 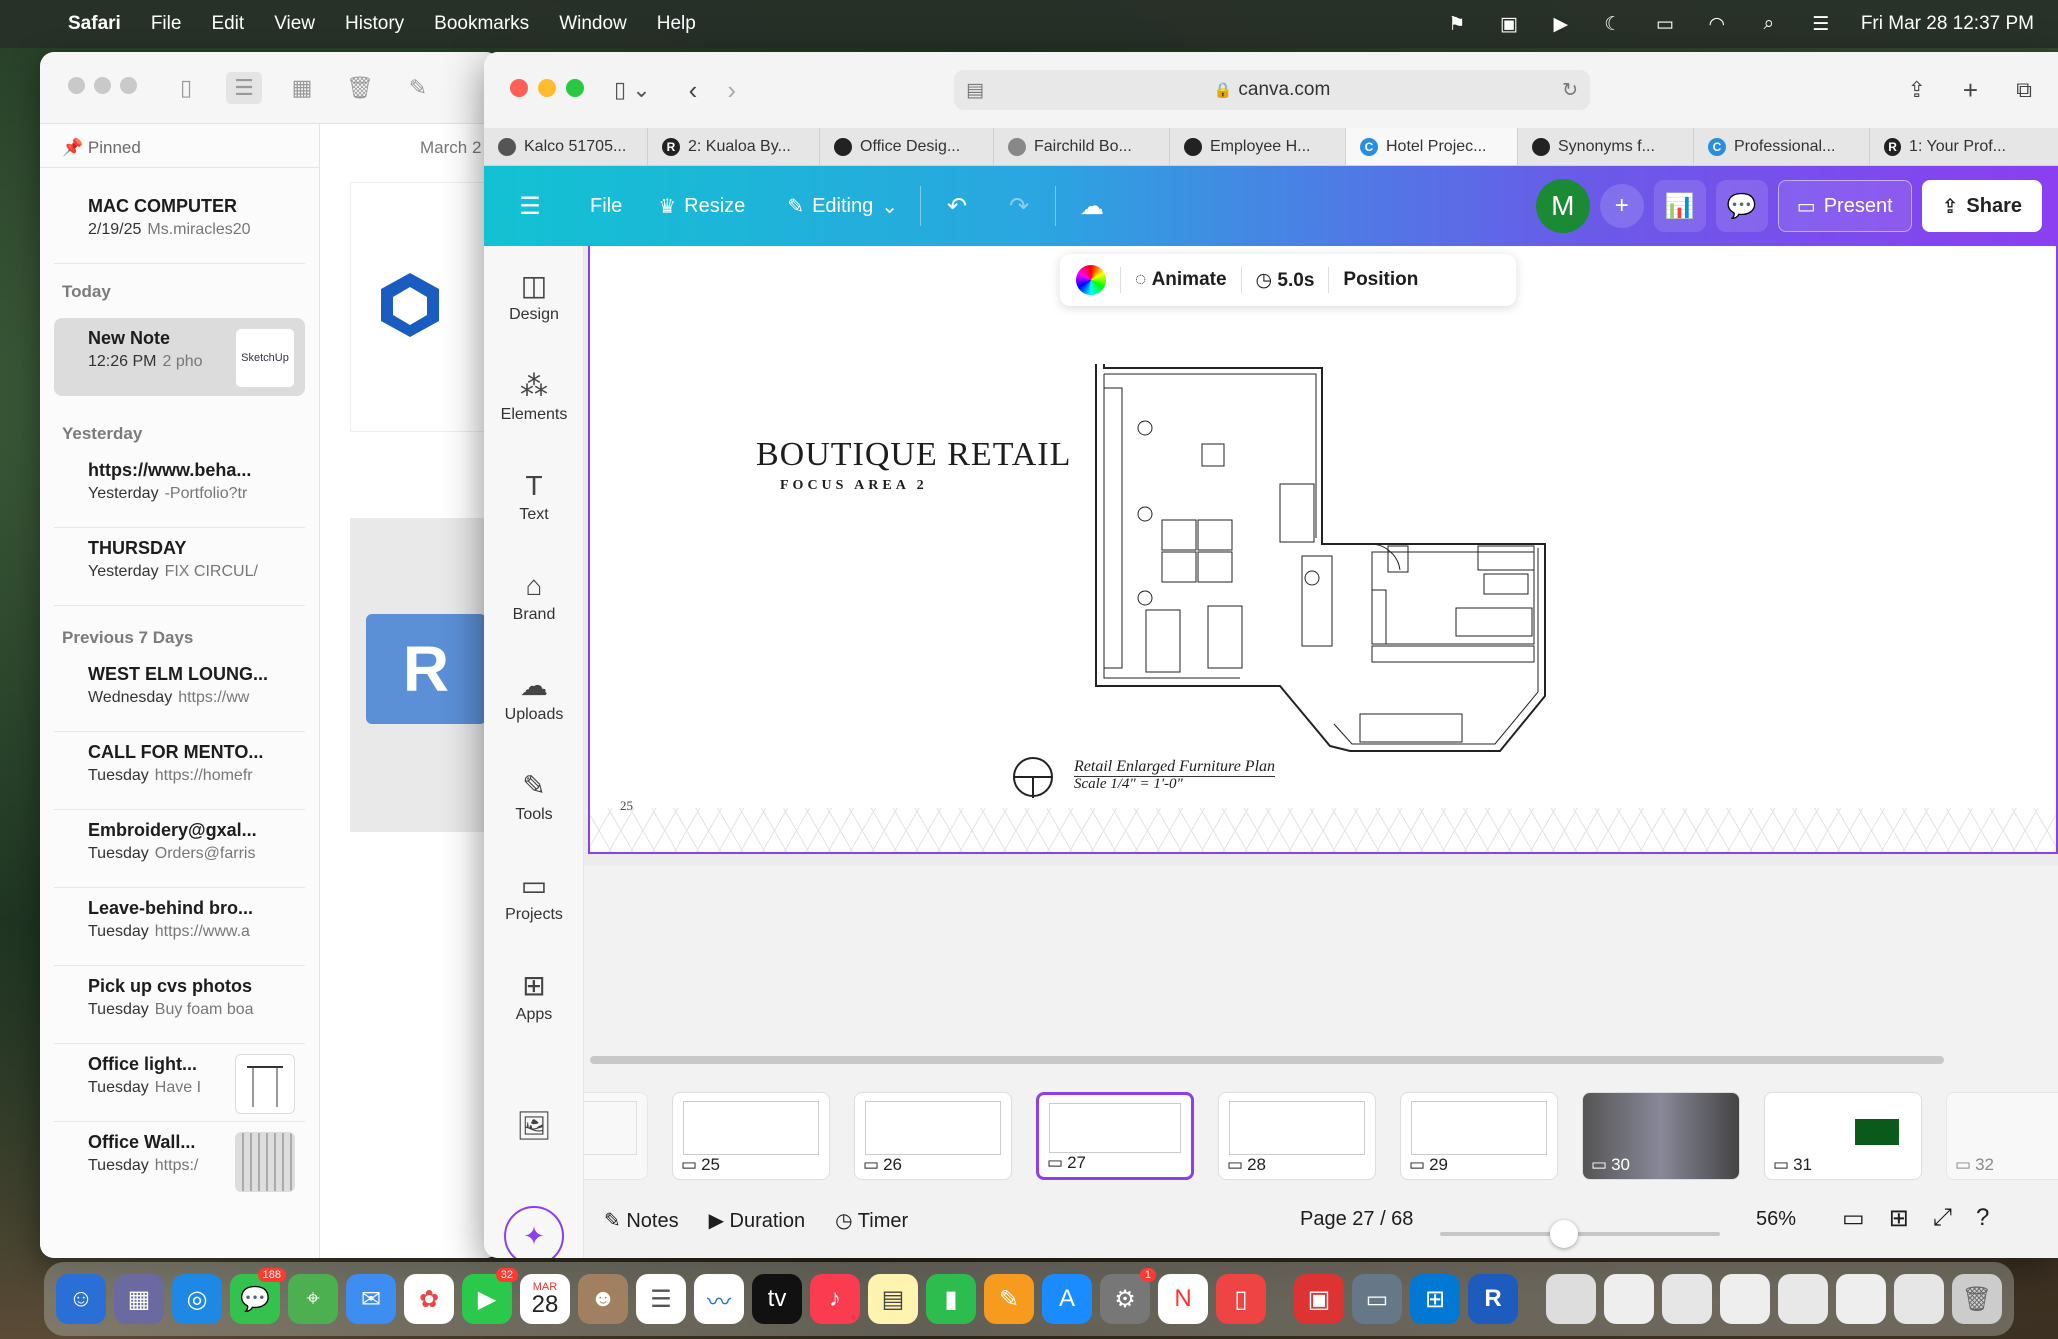 I want to click on appletv-icon: tv, so click(x=777, y=1299).